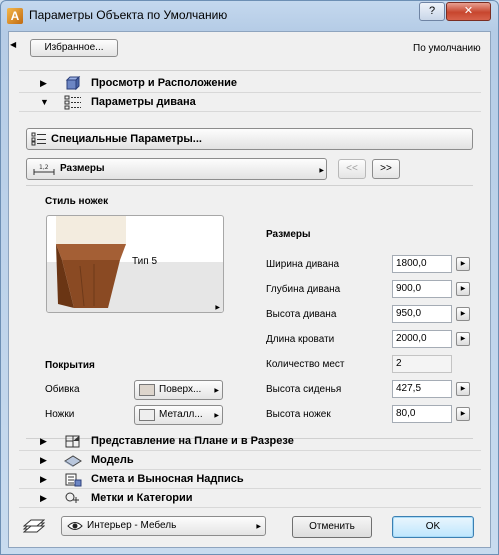 The image size is (499, 555). What do you see at coordinates (164, 83) in the screenshot?
I see `panel-label: Просмотр и Расположение` at bounding box center [164, 83].